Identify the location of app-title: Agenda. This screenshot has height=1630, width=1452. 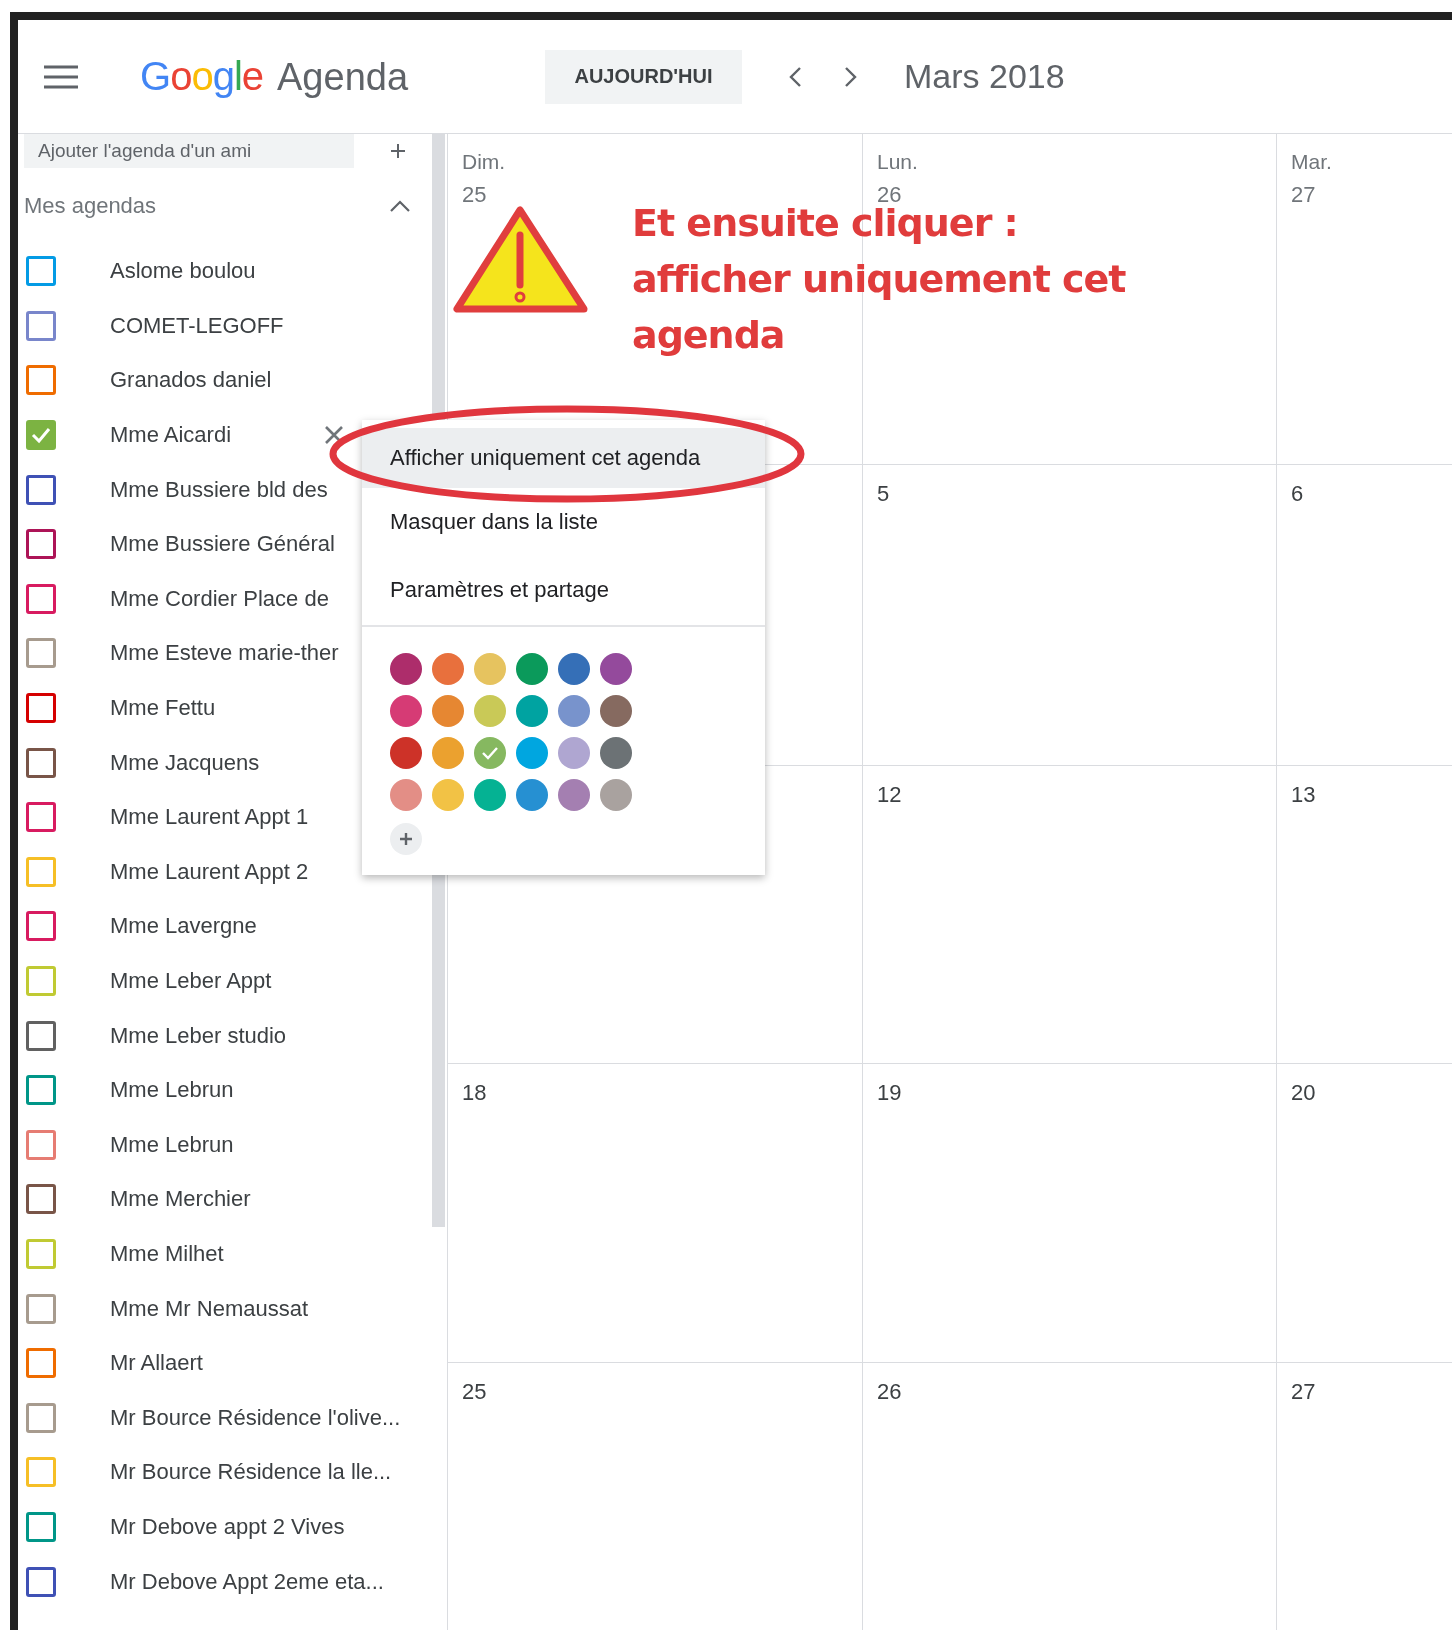
(343, 77).